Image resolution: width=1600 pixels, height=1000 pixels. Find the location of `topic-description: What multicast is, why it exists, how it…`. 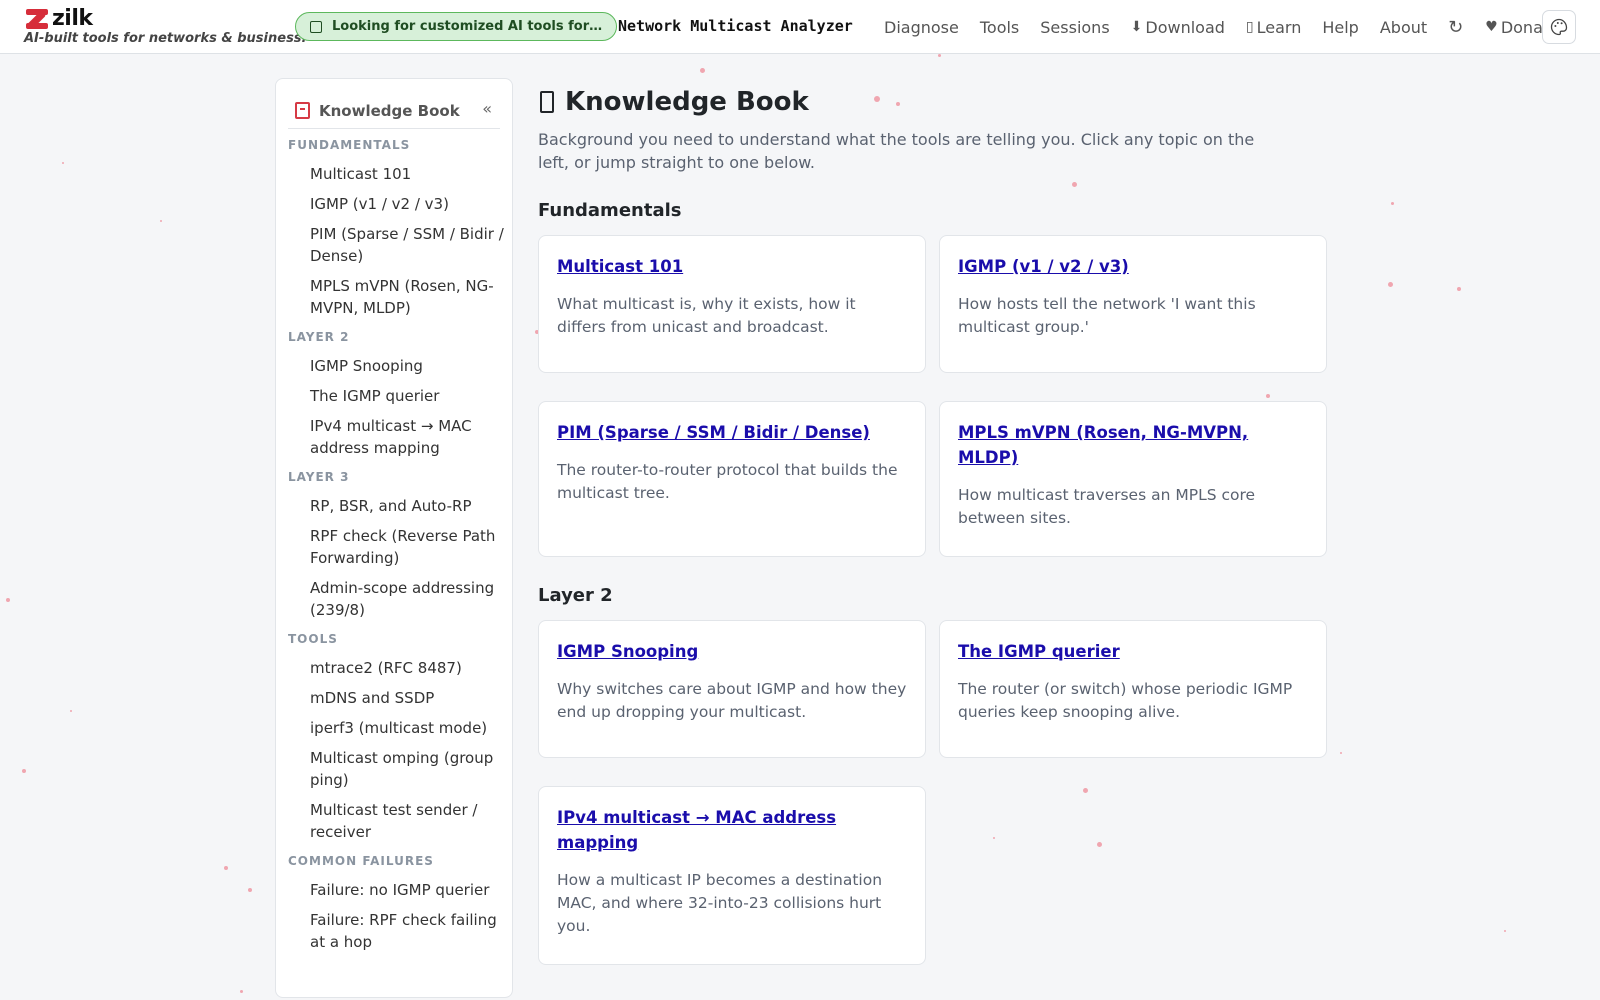

topic-description: What multicast is, why it exists, how it… is located at coordinates (706, 315).